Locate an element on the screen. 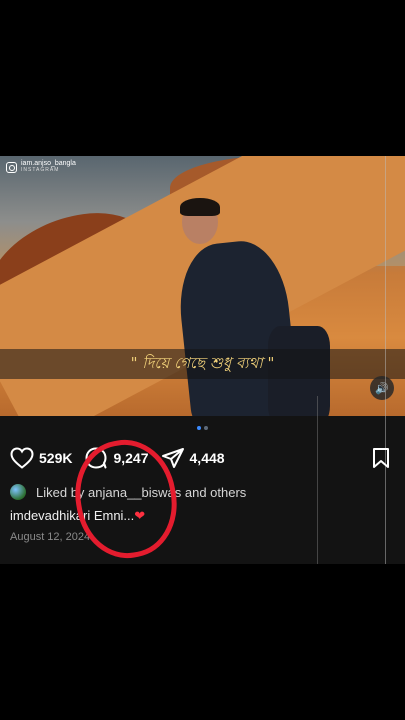 The height and width of the screenshot is (720, 405). sound-button: 🔊 is located at coordinates (382, 388).